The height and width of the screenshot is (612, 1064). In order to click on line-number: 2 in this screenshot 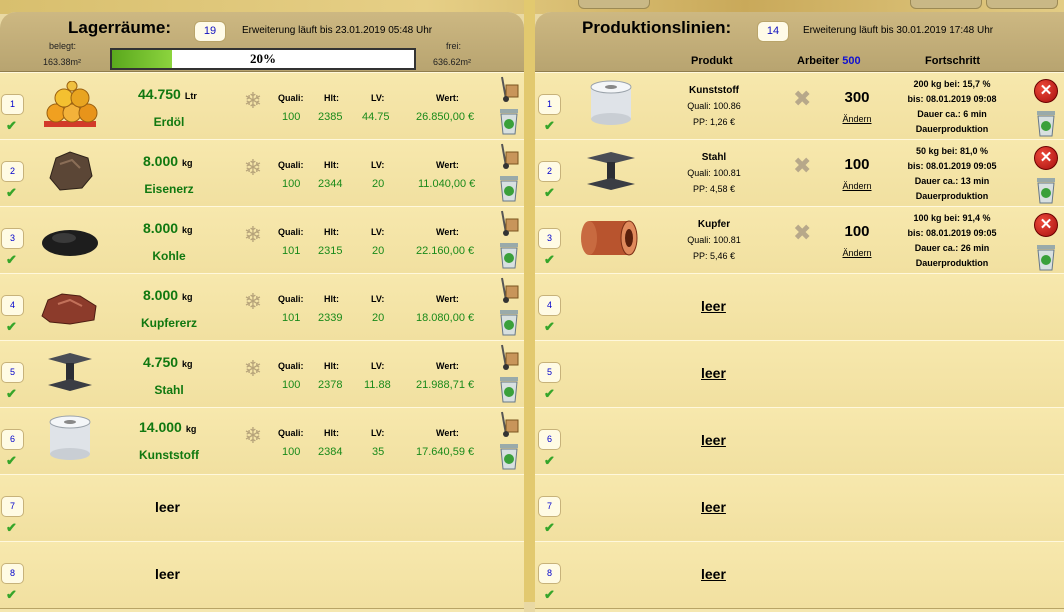, I will do `click(549, 171)`.